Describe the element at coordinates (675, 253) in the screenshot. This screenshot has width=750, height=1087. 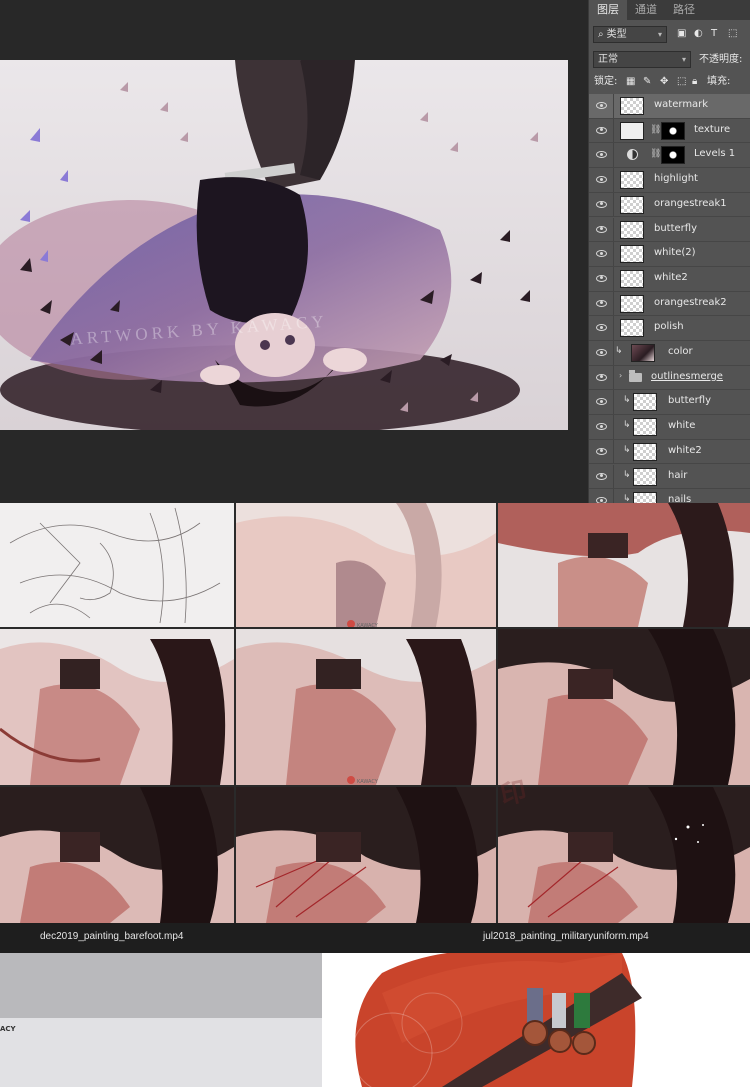
I see `layer-name: white(2)` at that location.